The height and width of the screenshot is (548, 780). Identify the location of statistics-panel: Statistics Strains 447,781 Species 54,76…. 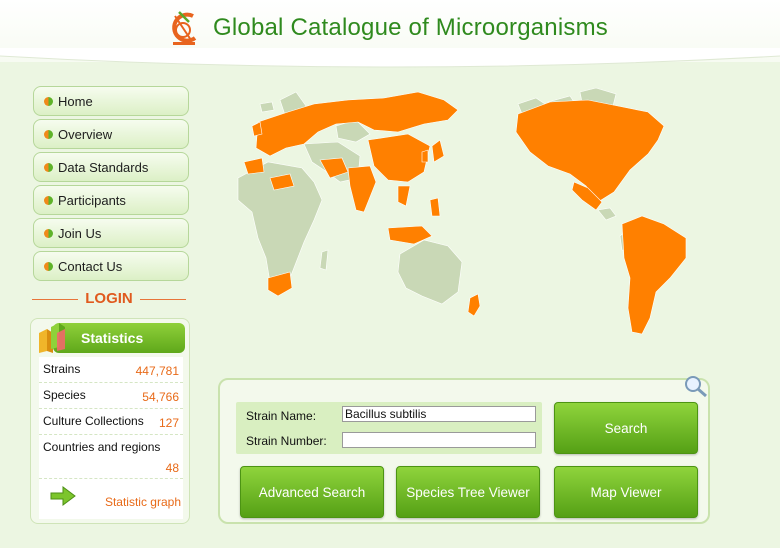
(110, 421).